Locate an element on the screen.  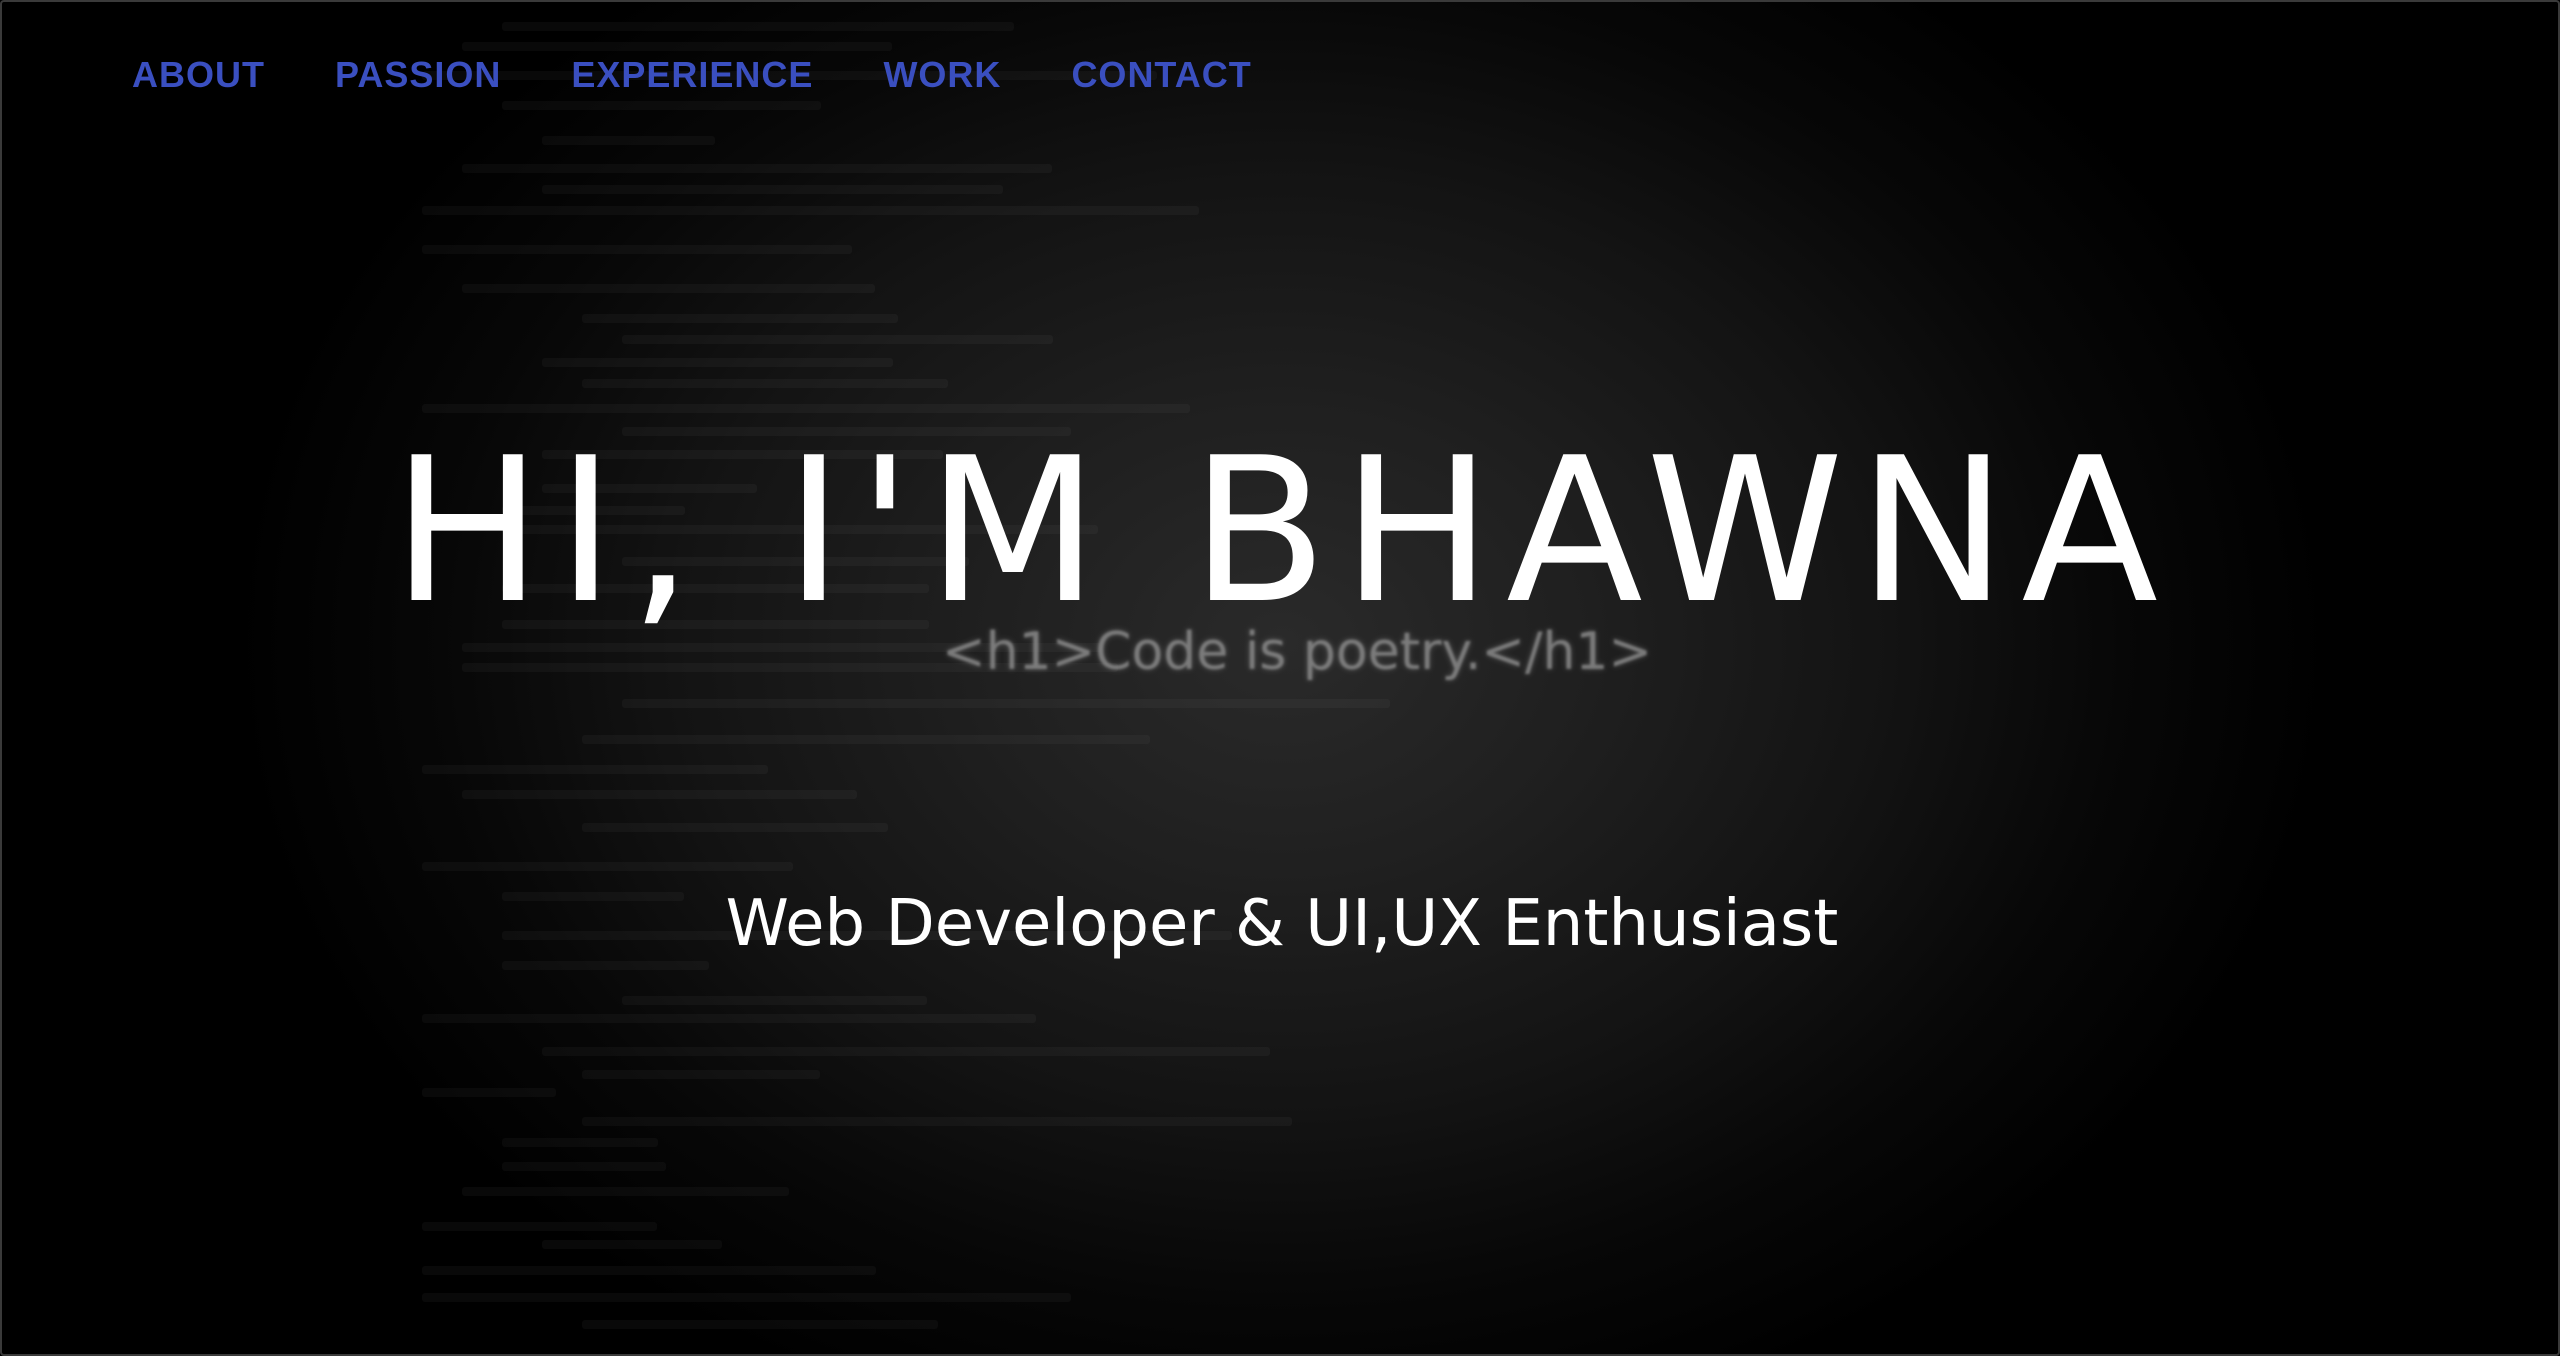
nav-item-work: WORK is located at coordinates (942, 75).